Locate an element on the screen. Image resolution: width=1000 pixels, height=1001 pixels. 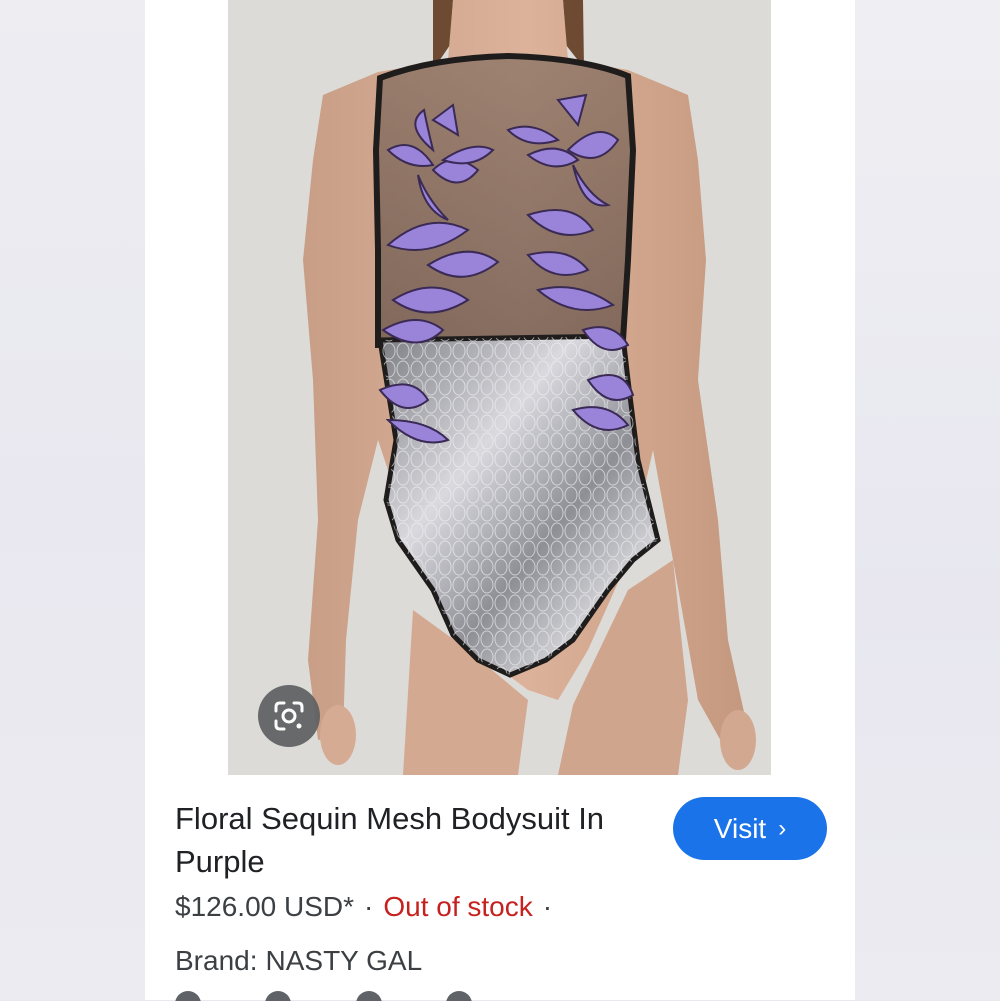
blurred-background-right is located at coordinates (927, 500).